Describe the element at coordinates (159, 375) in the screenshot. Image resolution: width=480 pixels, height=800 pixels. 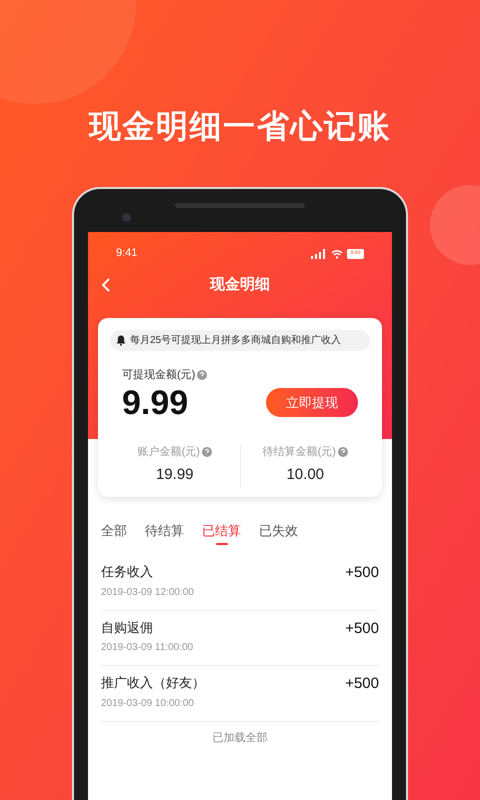
I see `withdrawable-label: 可提现金额(元)` at that location.